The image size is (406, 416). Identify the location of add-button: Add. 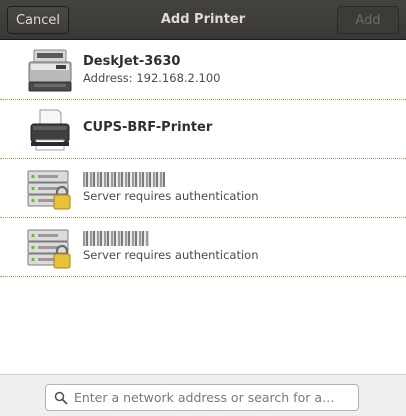
(368, 20).